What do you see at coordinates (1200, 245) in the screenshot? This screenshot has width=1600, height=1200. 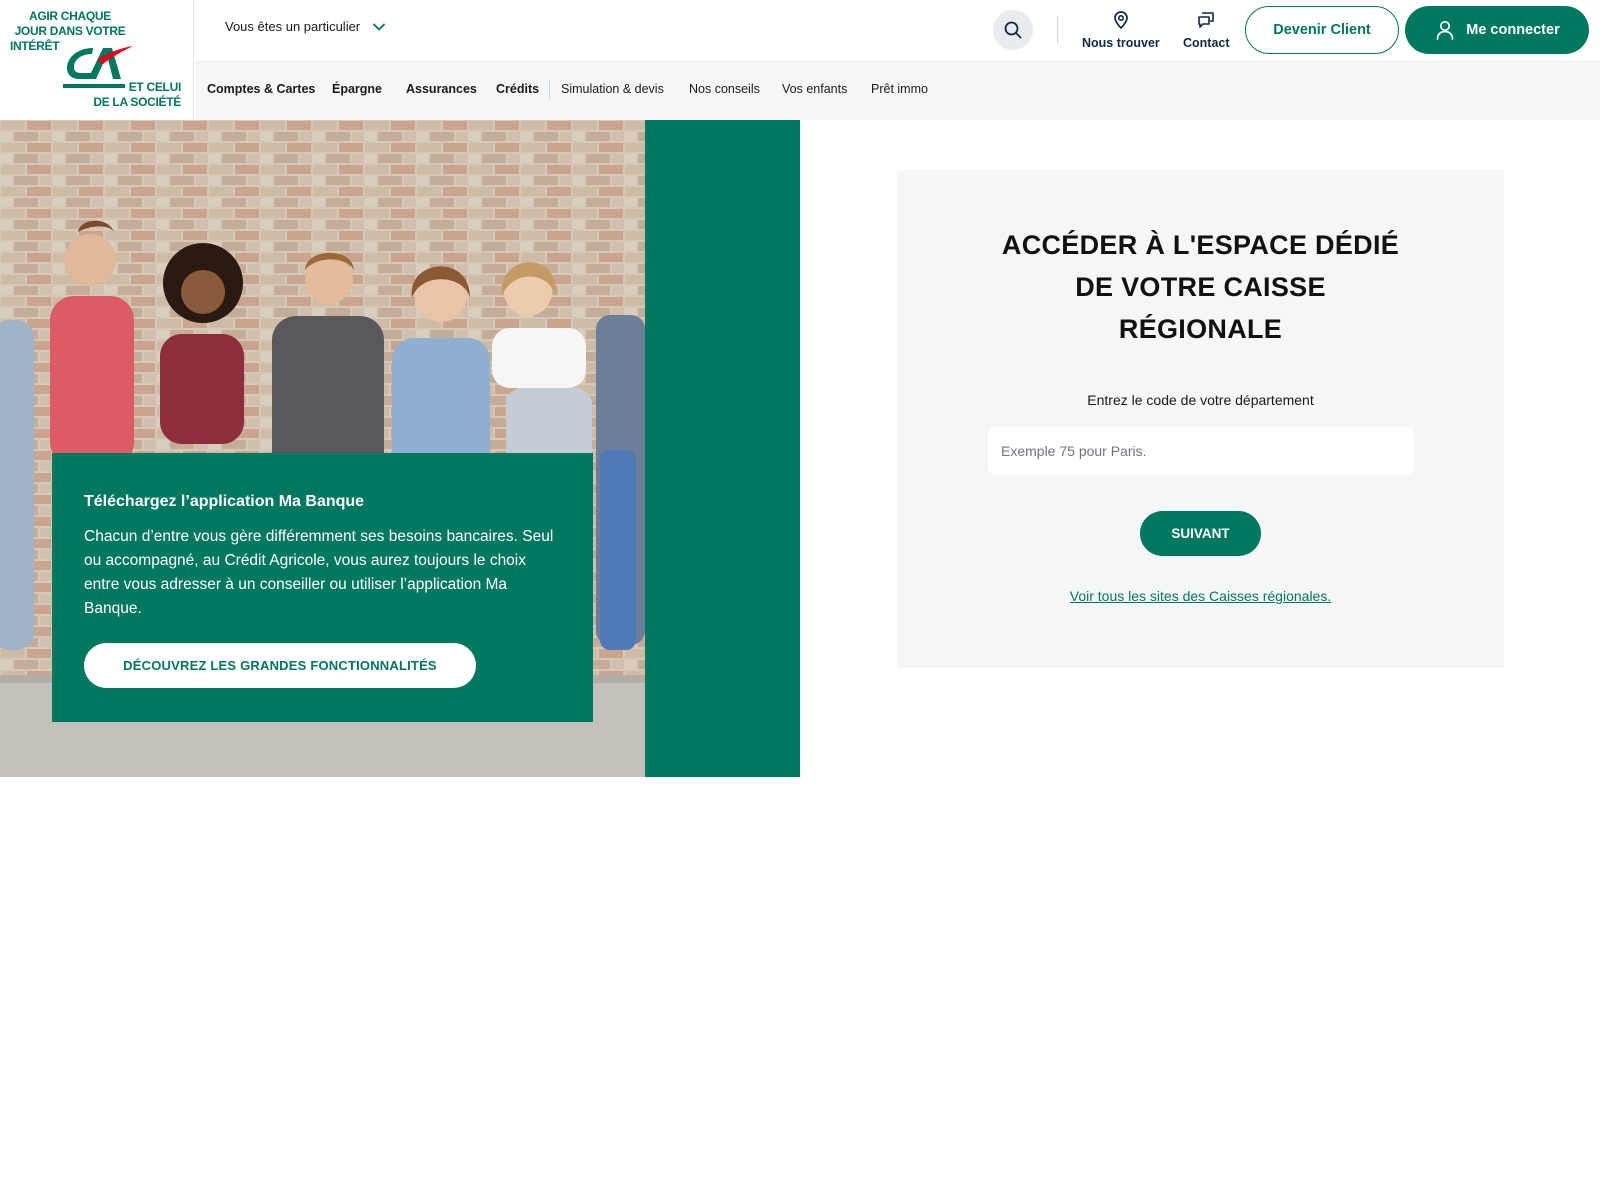 I see `panel-title-line: ACCÉDER À L'ESPACE DÉDIÉ` at bounding box center [1200, 245].